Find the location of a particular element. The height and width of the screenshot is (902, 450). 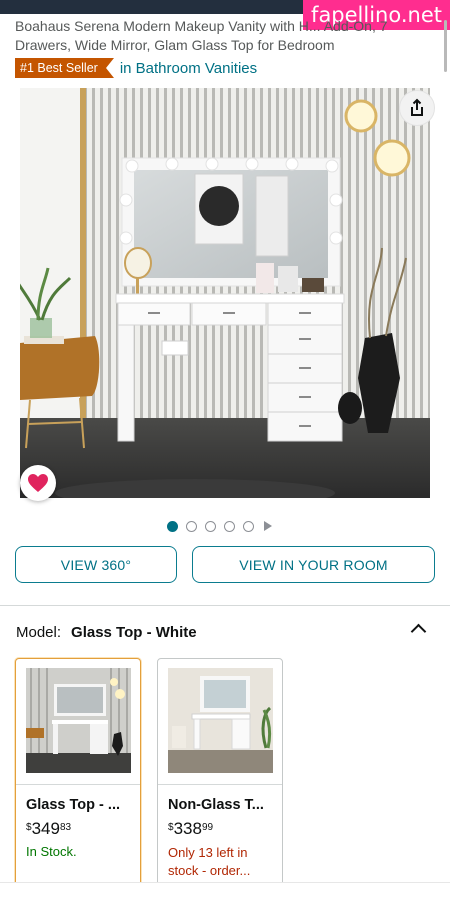

model-label: Model: is located at coordinates (39, 632).